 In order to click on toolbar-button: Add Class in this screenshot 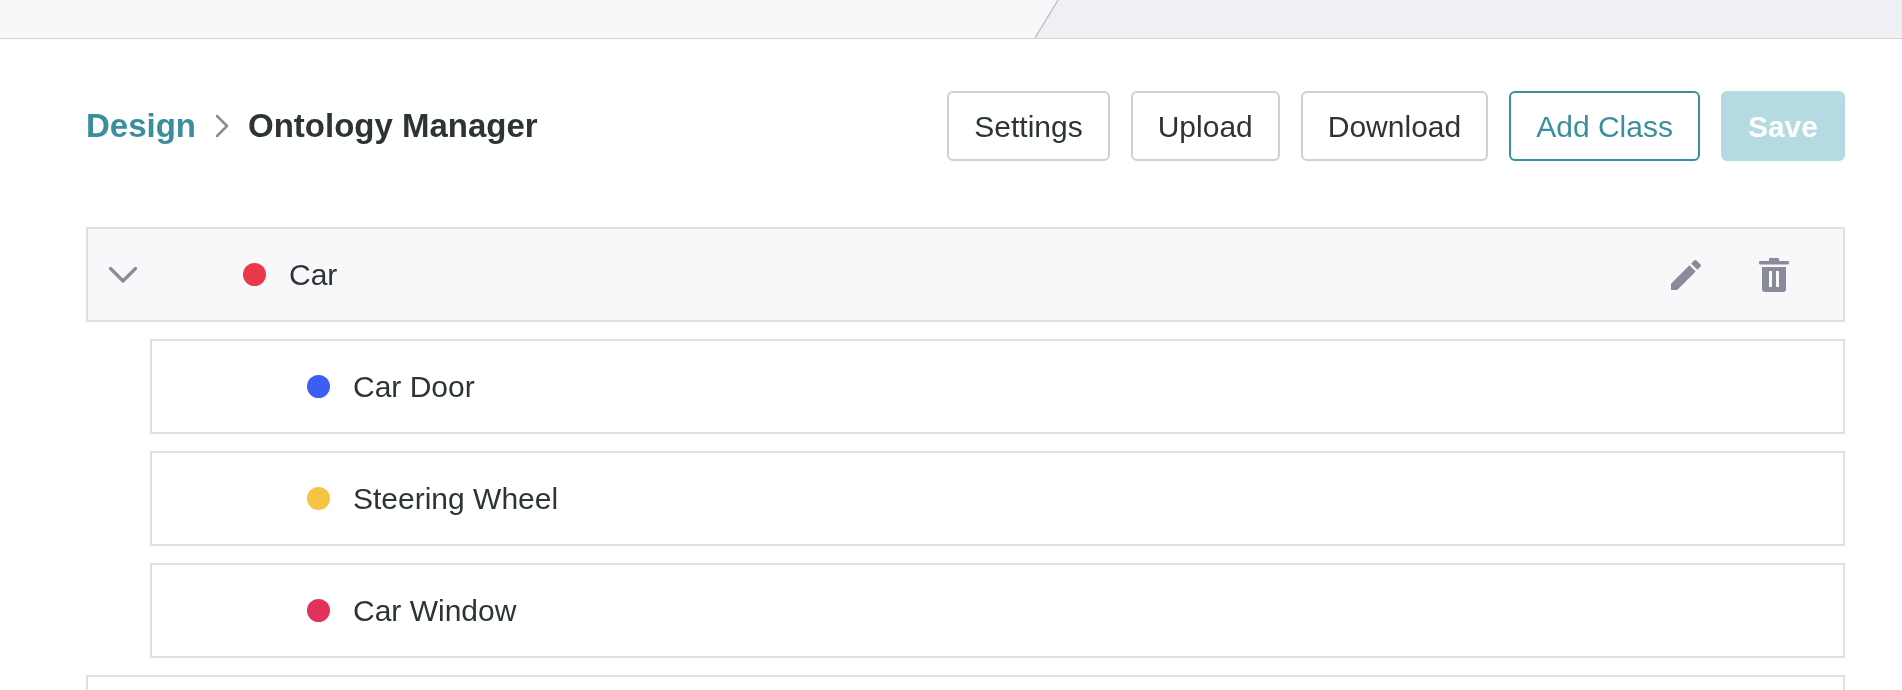, I will do `click(1604, 126)`.